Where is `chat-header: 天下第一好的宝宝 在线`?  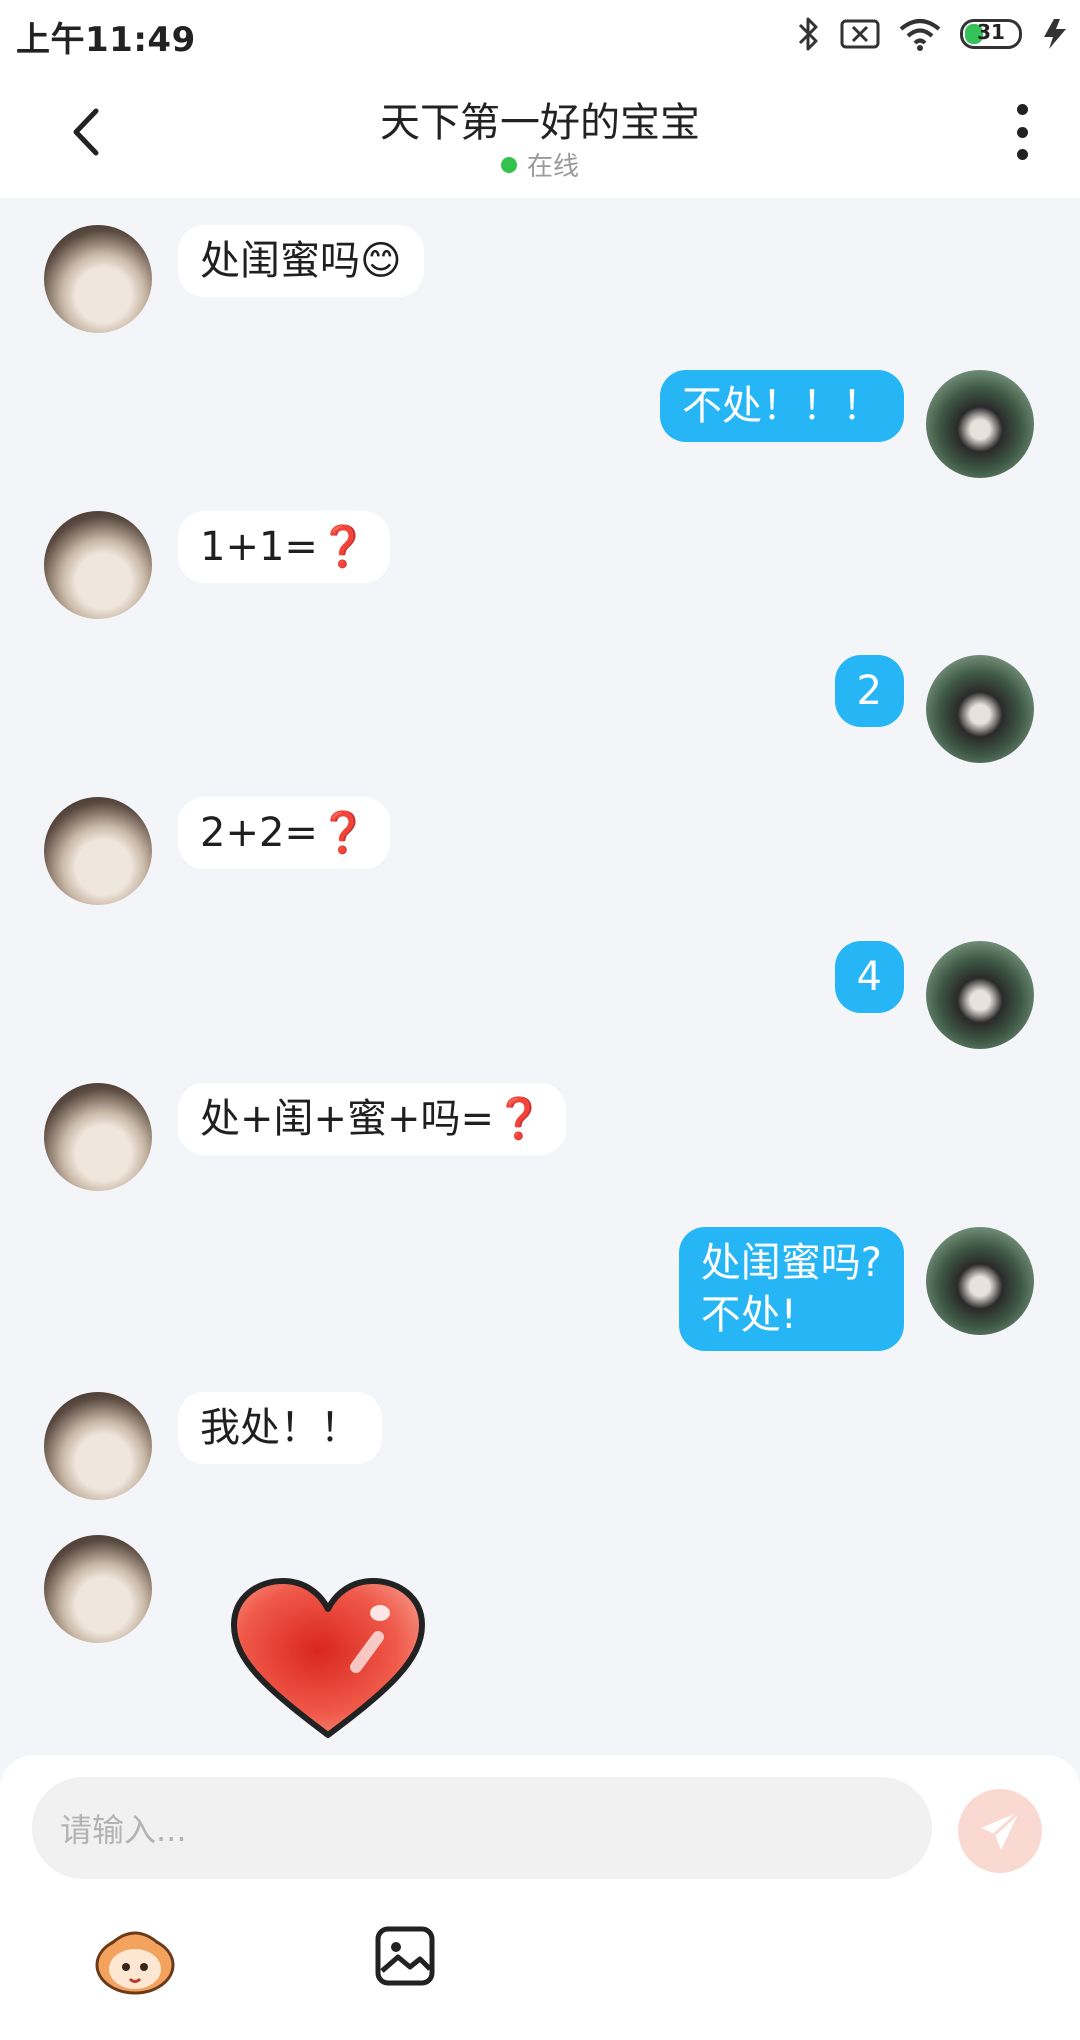 chat-header: 天下第一好的宝宝 在线 is located at coordinates (540, 132).